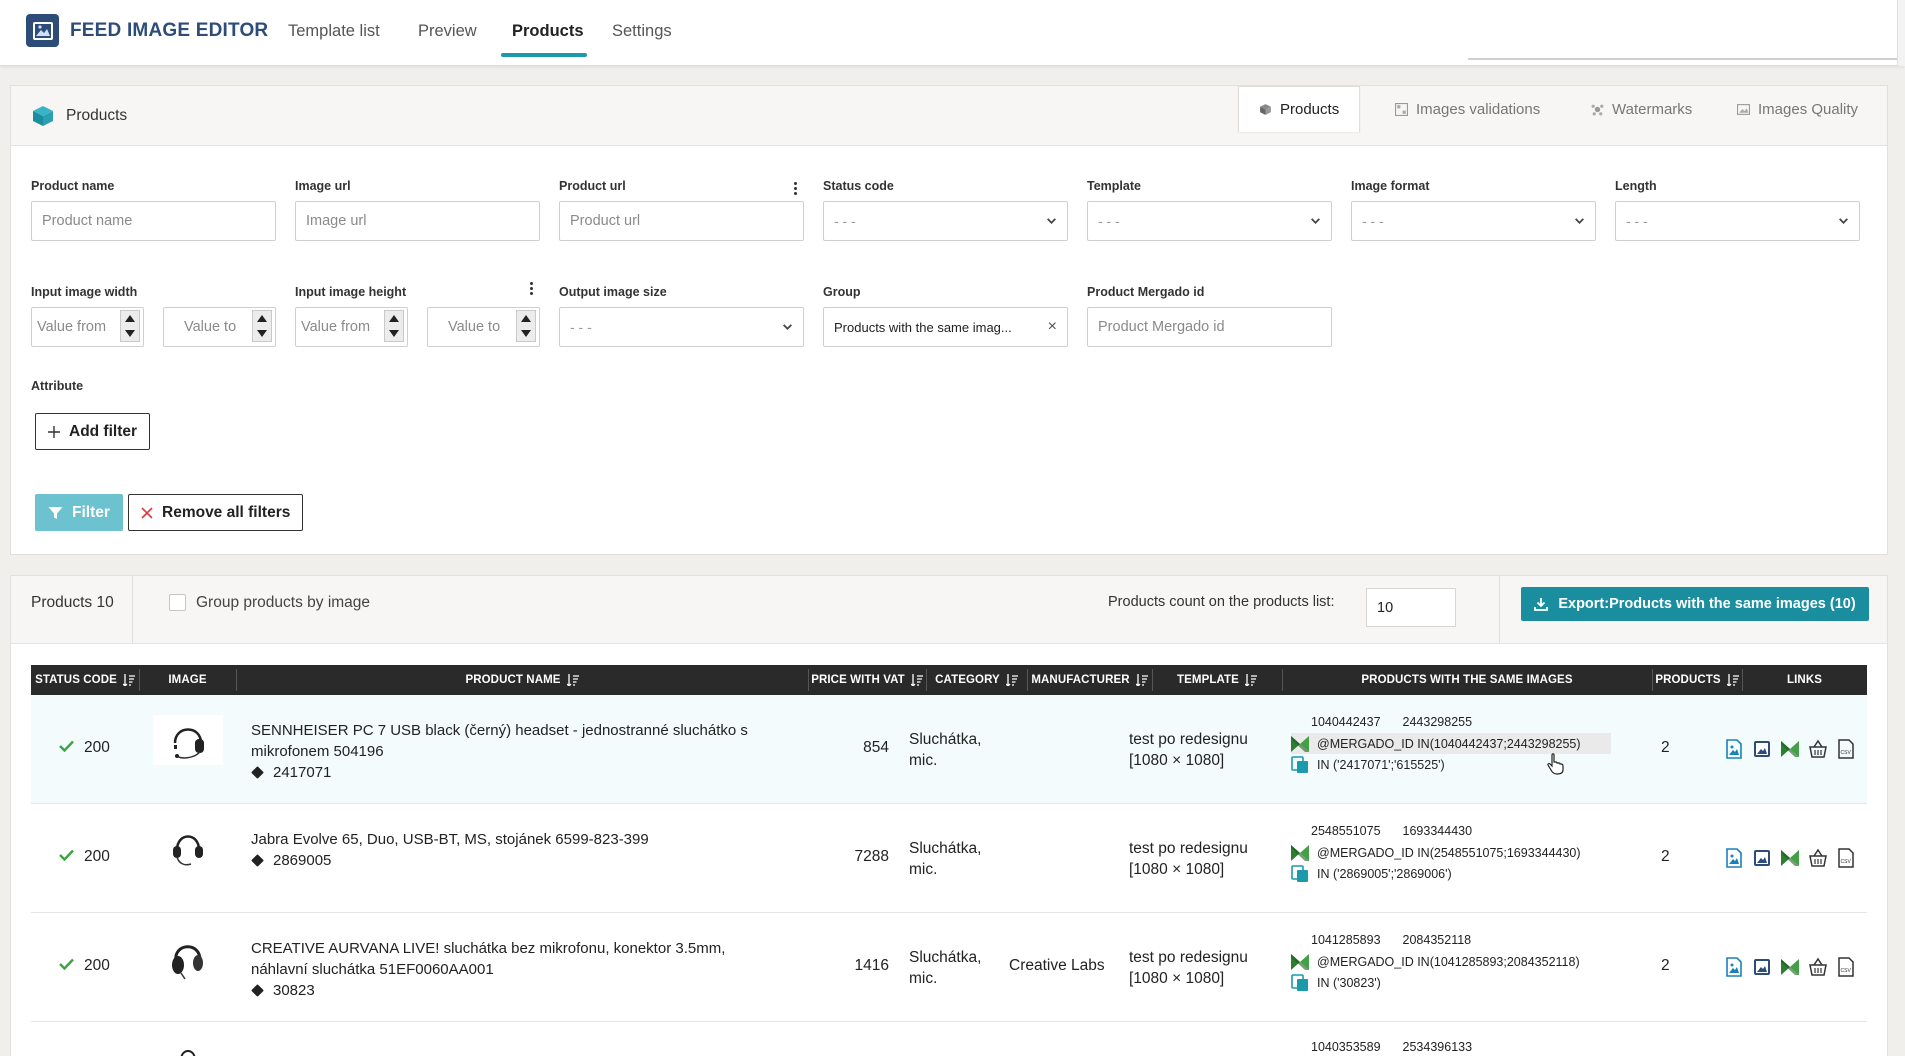 The image size is (1905, 1056). Describe the element at coordinates (522, 680) in the screenshot. I see `th-product-name: PRODUCT NAME` at that location.